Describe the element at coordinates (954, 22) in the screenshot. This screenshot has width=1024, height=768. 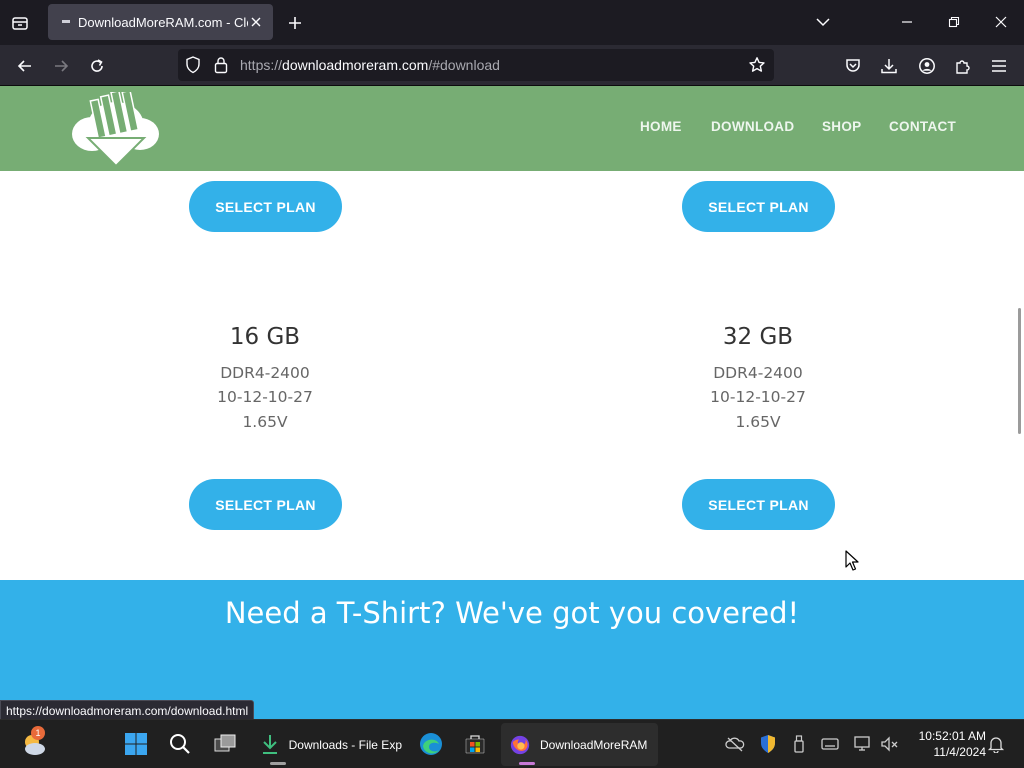
I see `restore-icon` at that location.